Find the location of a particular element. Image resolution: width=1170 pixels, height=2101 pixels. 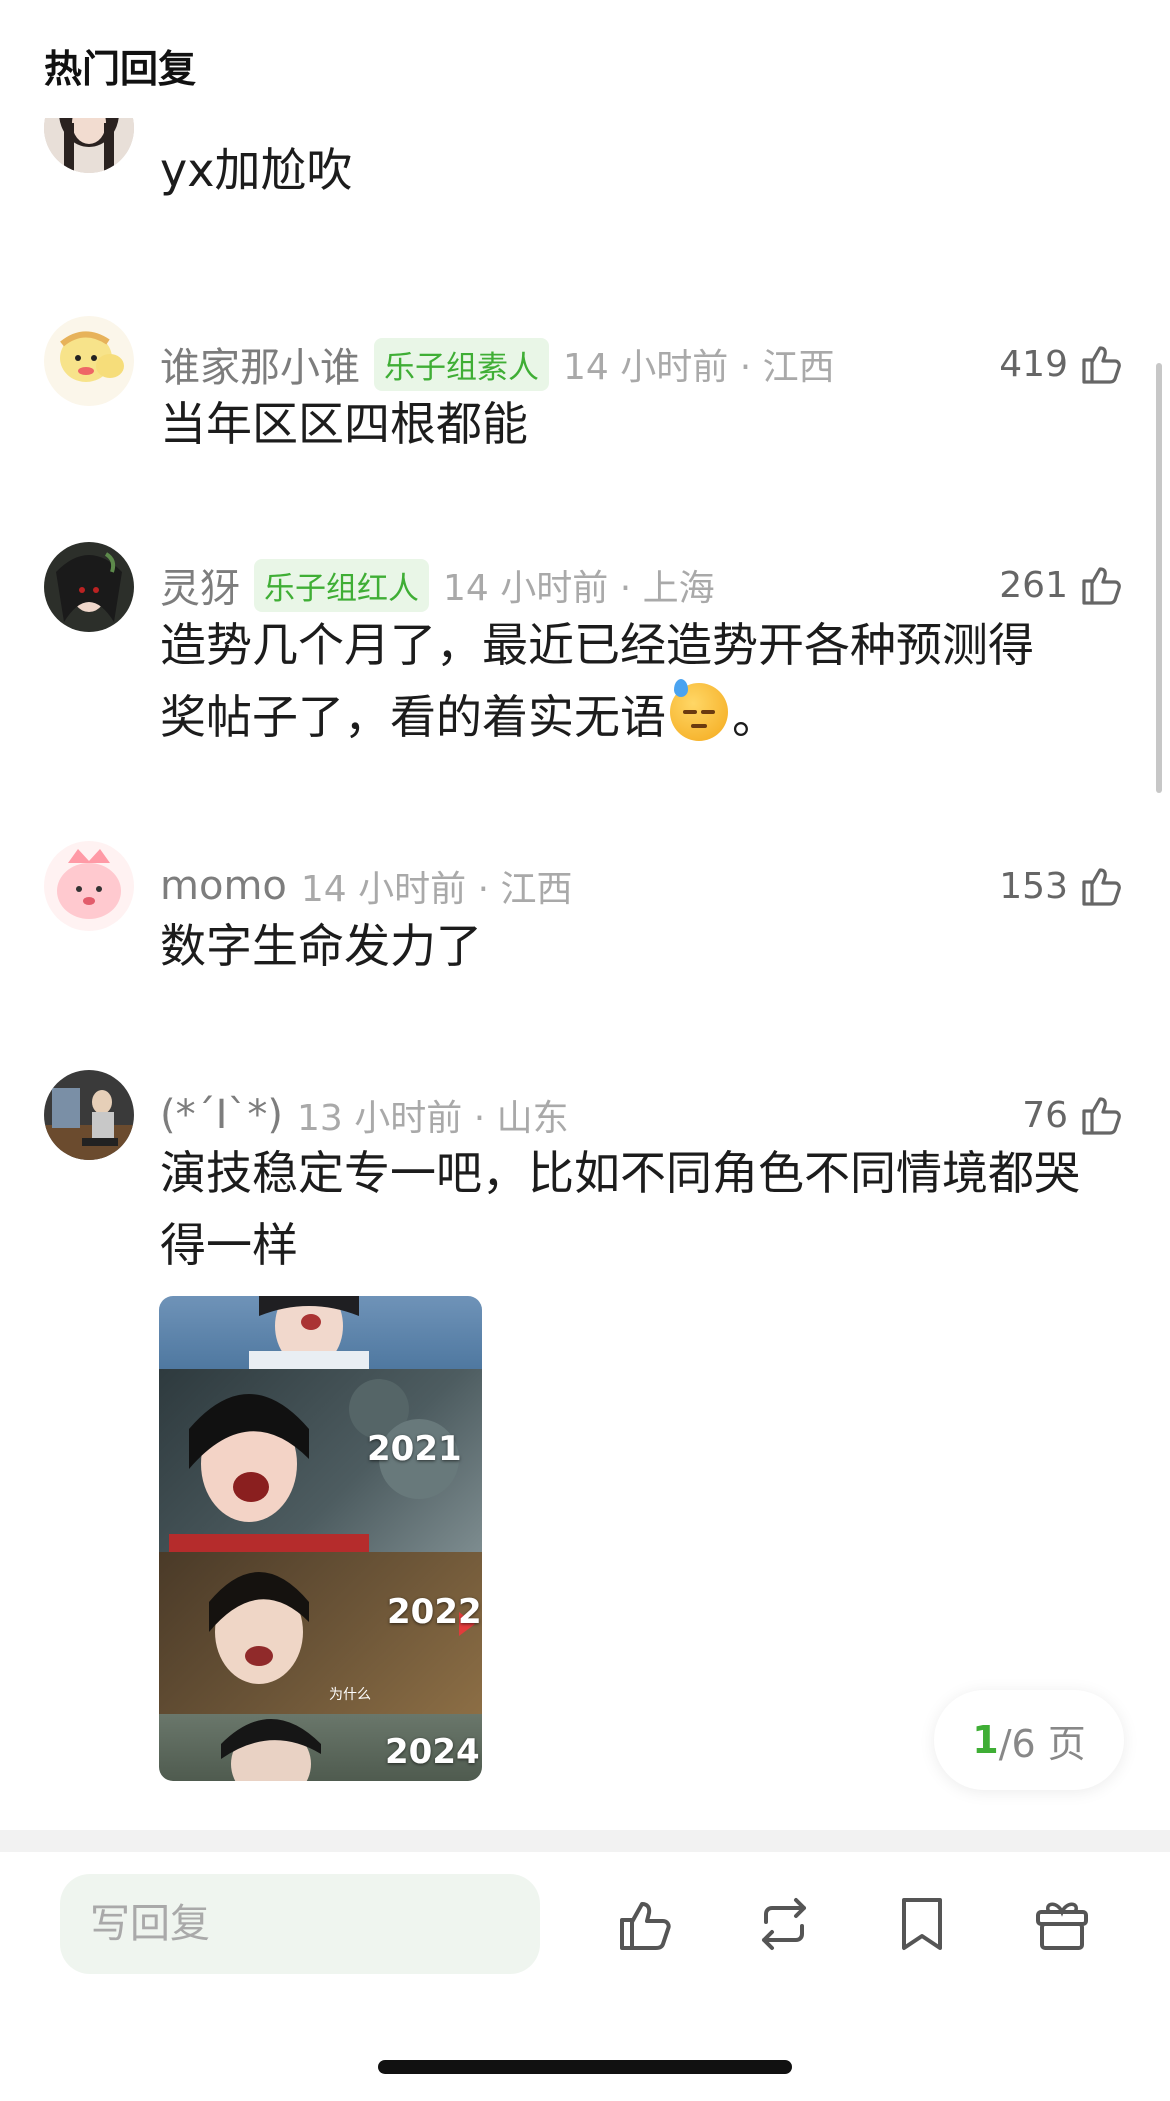

comment-text: 数字生命发力了 is located at coordinates (321, 946).